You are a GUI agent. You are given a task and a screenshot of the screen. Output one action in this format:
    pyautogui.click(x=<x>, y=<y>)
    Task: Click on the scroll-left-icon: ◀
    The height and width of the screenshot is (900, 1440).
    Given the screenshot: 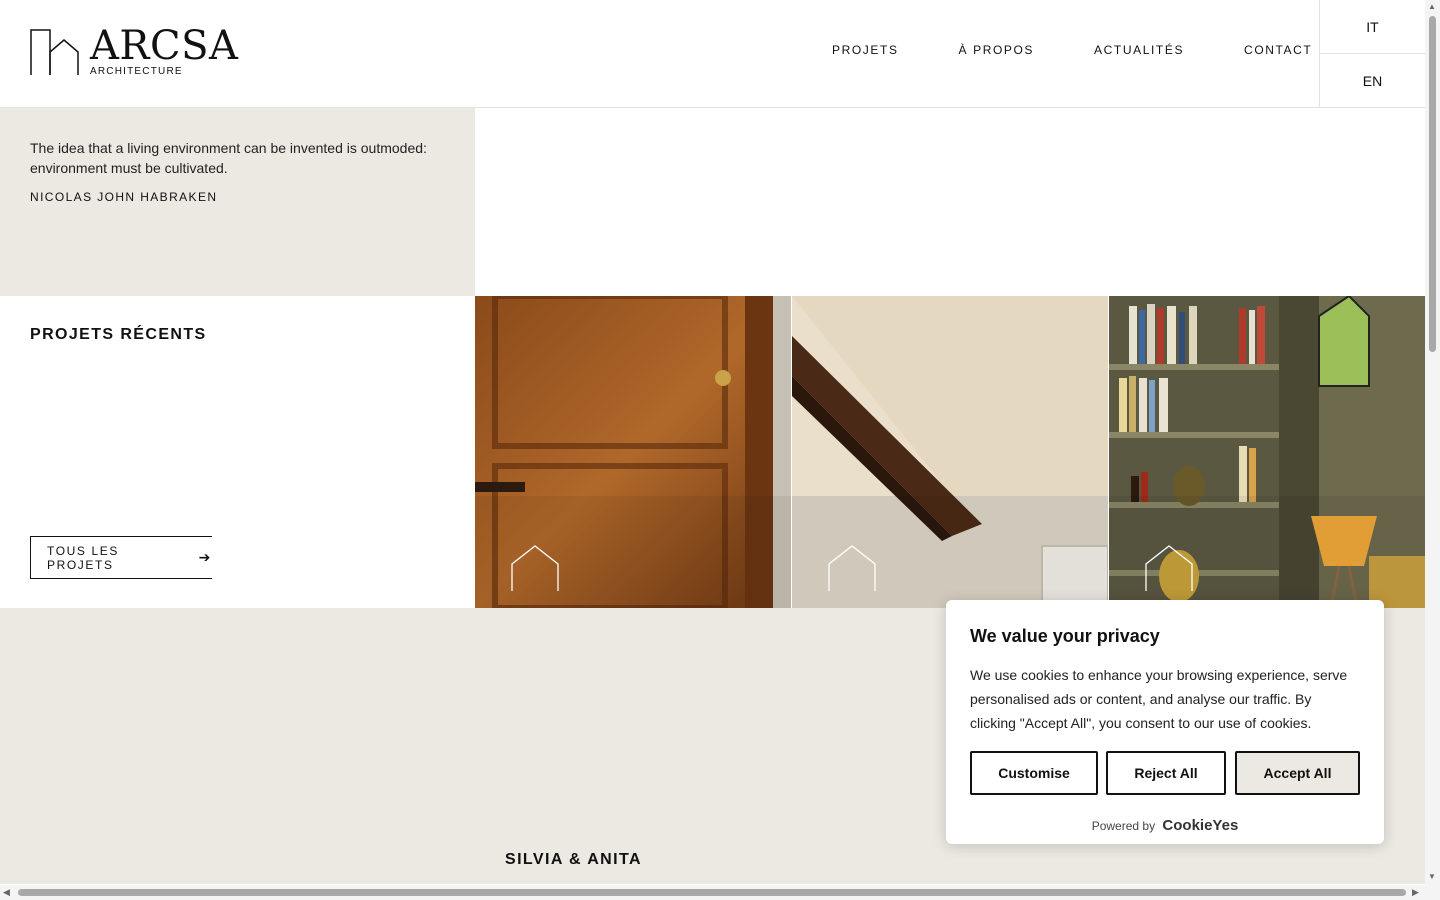 What is the action you would take?
    pyautogui.click(x=6, y=892)
    